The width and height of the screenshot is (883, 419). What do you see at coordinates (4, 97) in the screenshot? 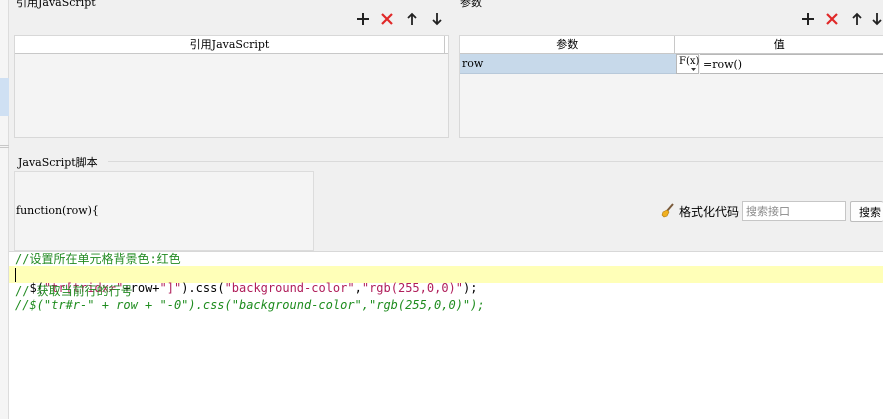
I see `left-strip-selection` at bounding box center [4, 97].